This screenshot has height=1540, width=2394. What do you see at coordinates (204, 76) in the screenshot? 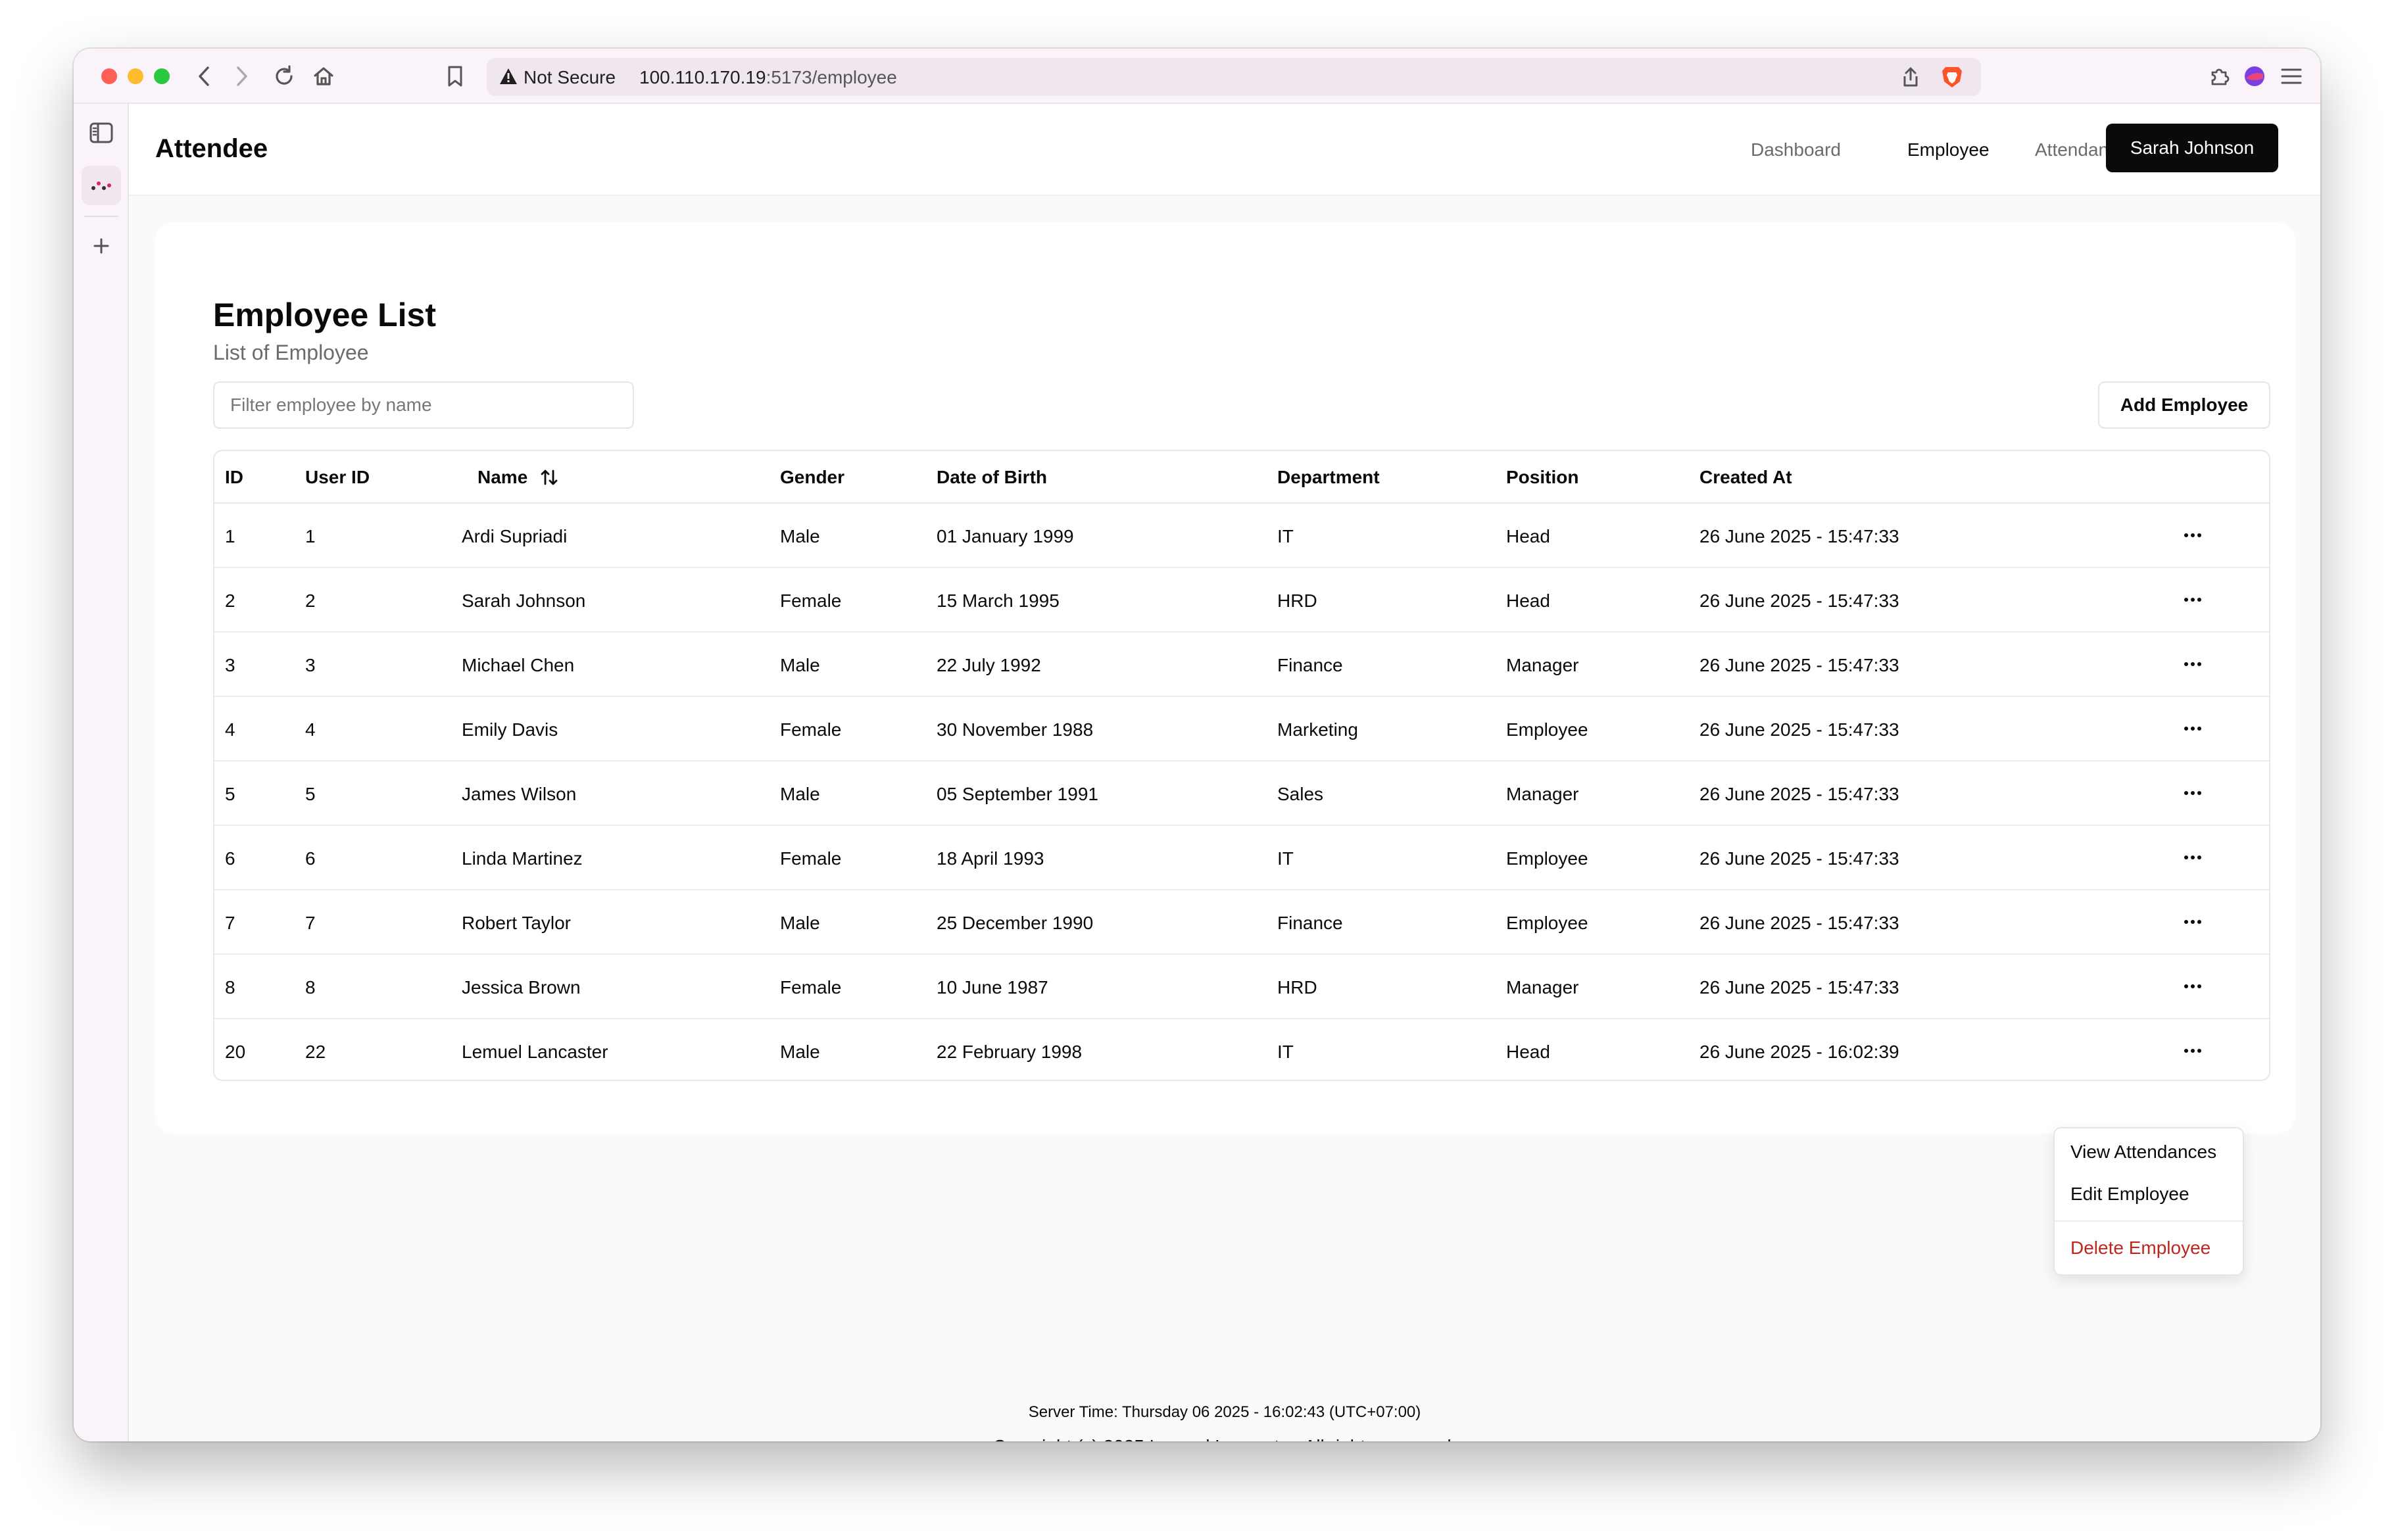
I see `back-icon` at bounding box center [204, 76].